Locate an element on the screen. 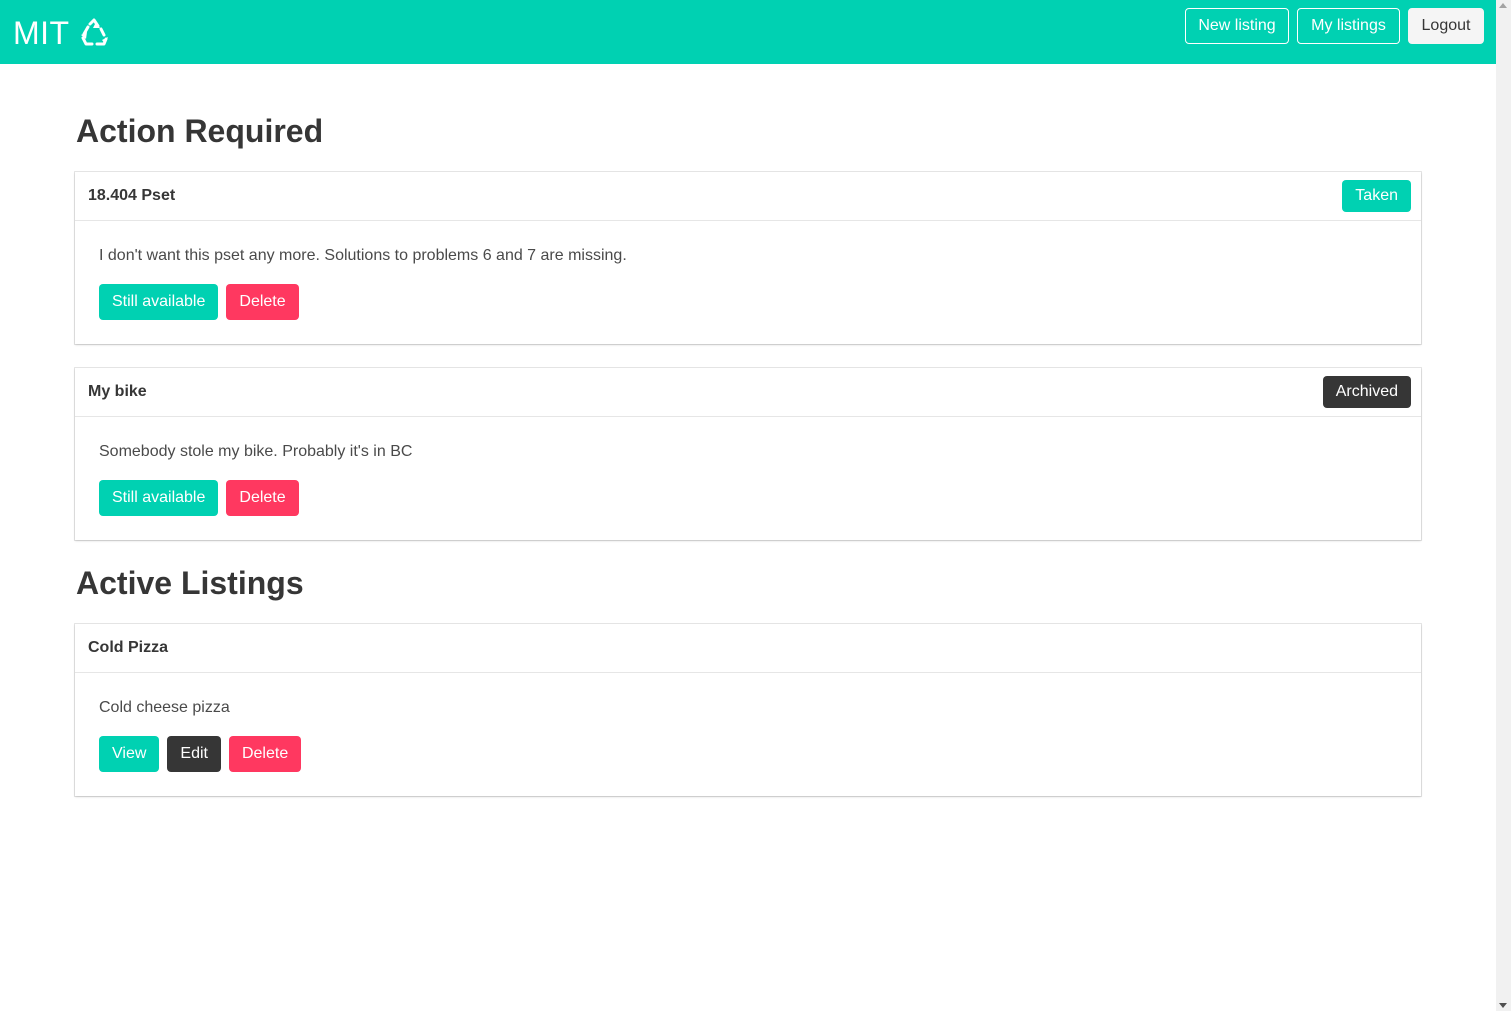  my-listings-button: My listings is located at coordinates (1348, 26).